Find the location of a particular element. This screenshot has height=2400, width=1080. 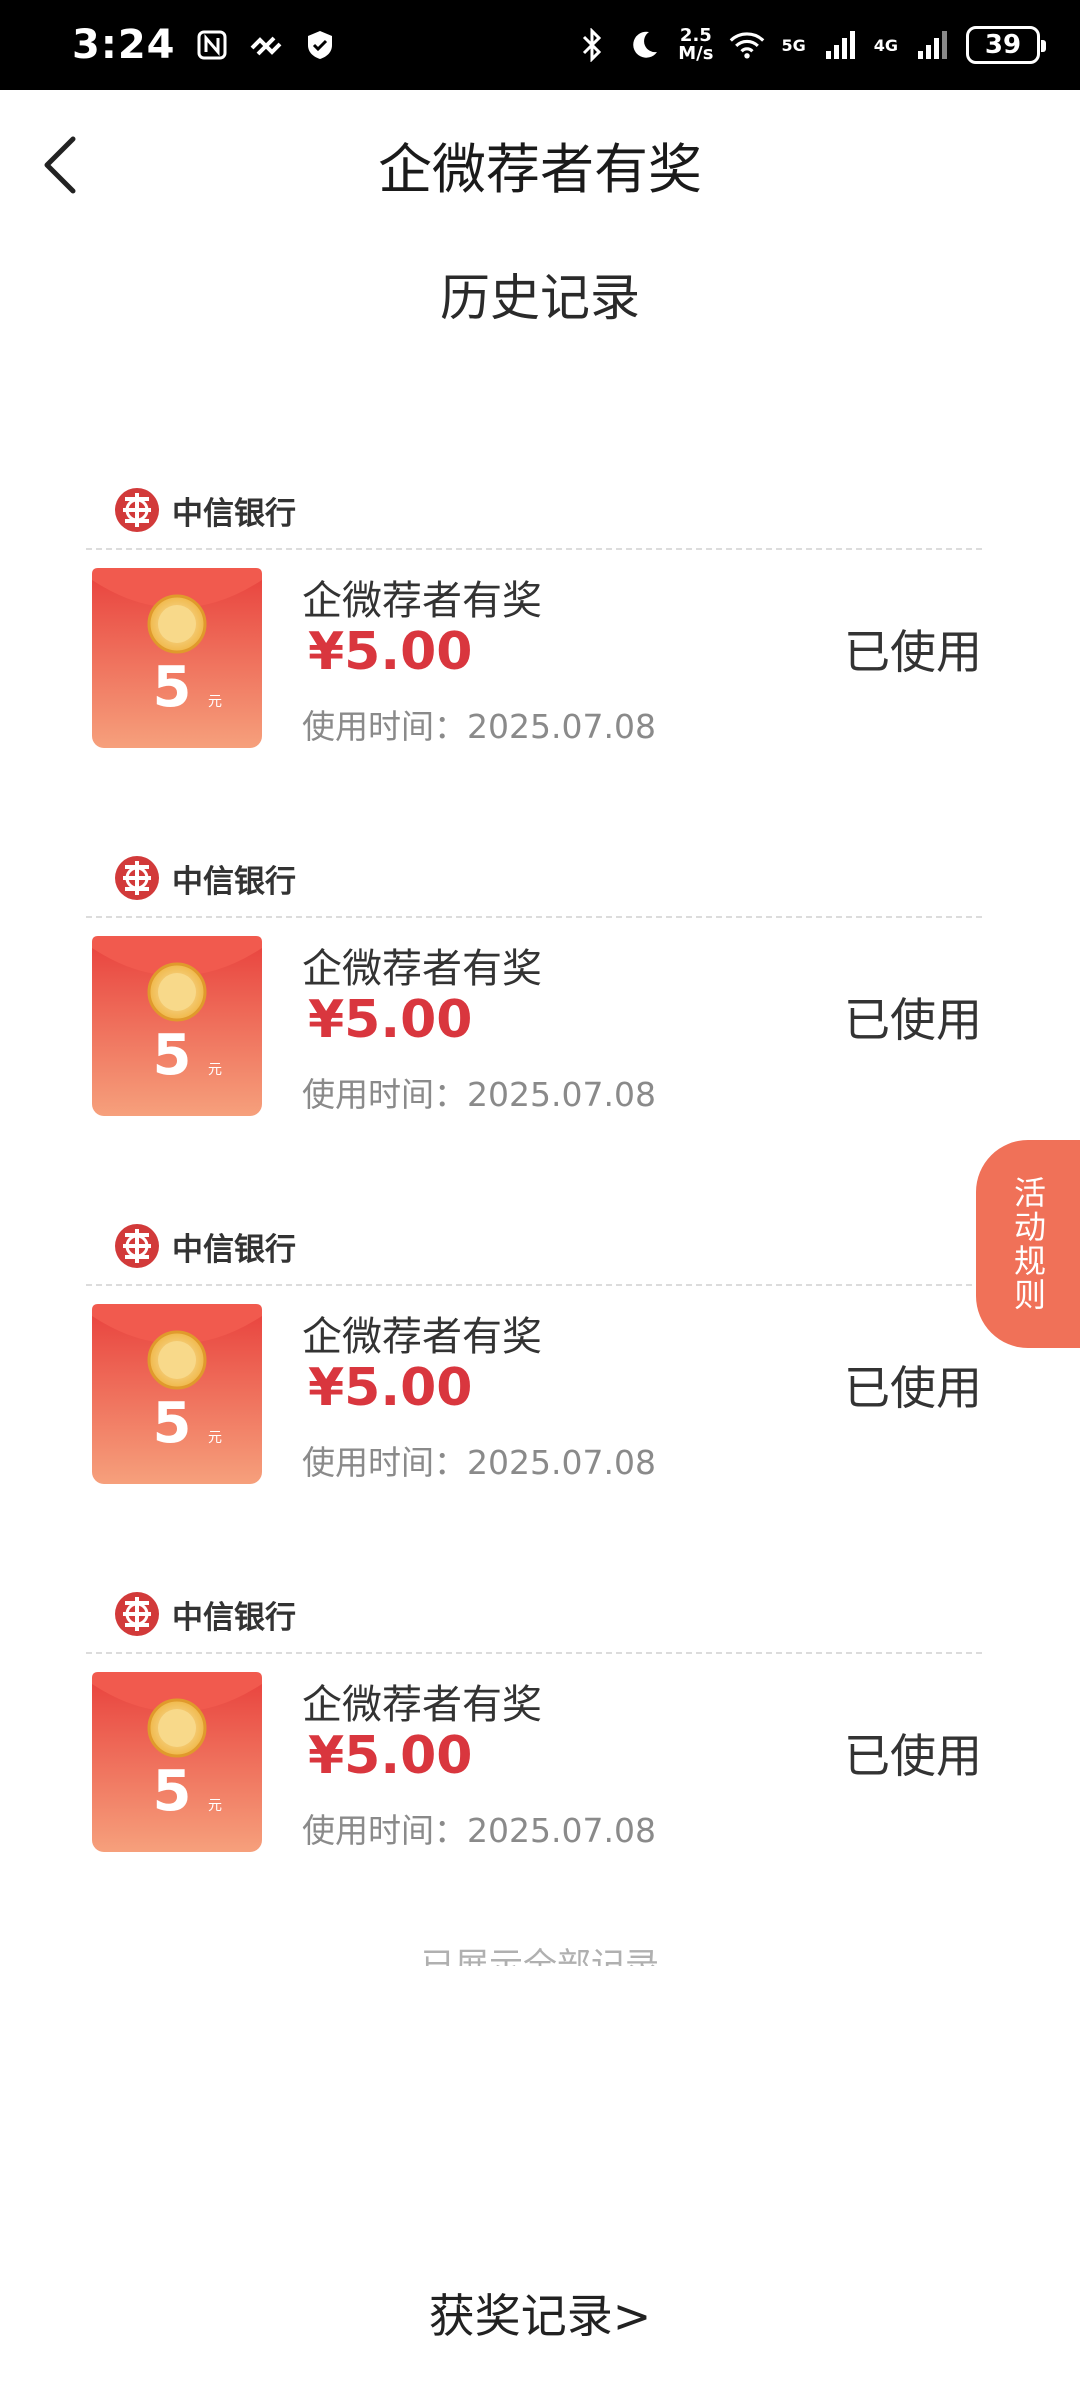

status-right: 2.5 M/s 5G 4G 39 is located at coordinates (810, 45).